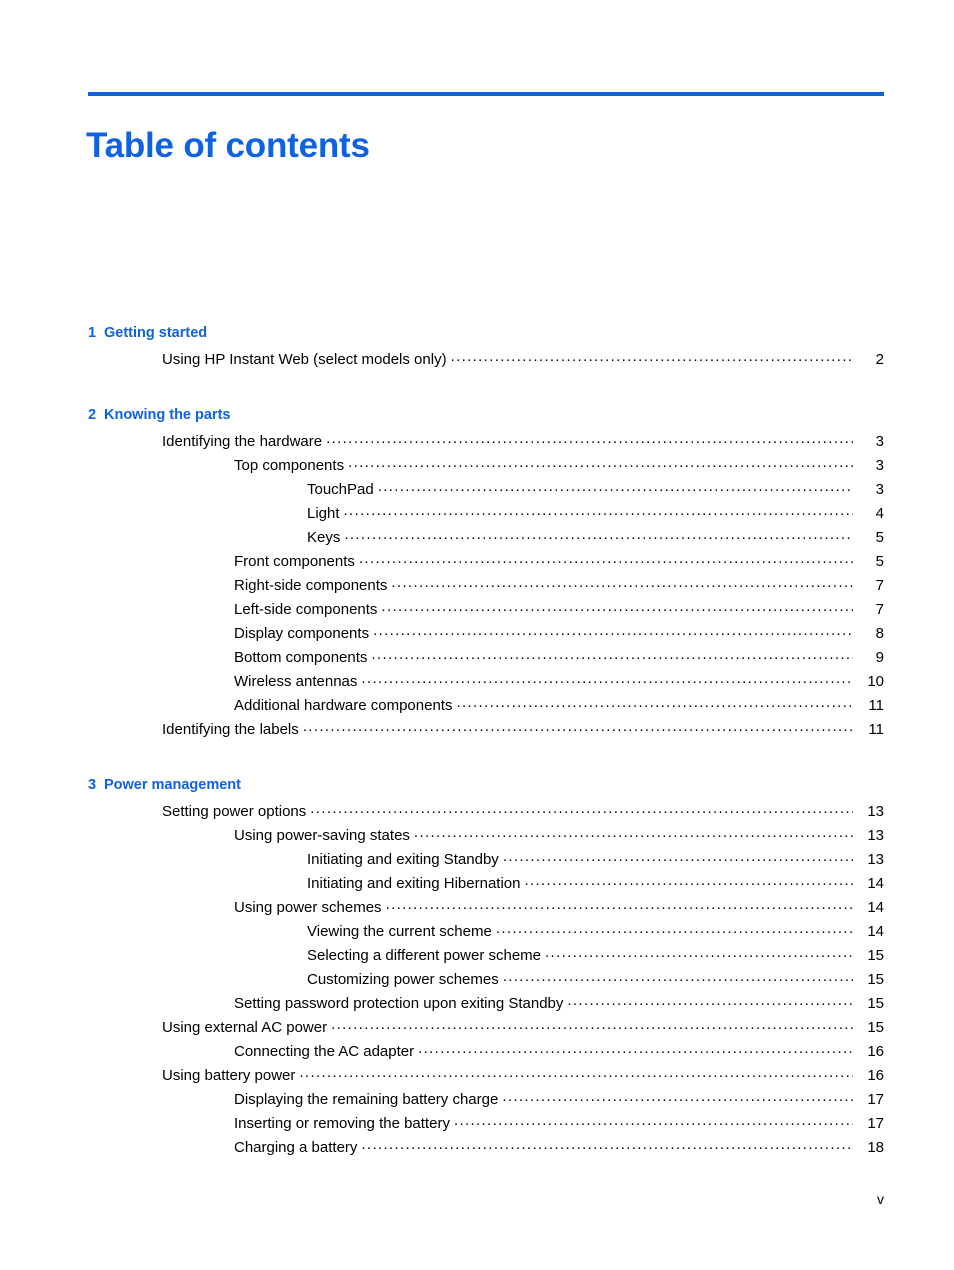 The image size is (954, 1270). I want to click on toc-entry: Additional hardware components 11, so click(486, 706).